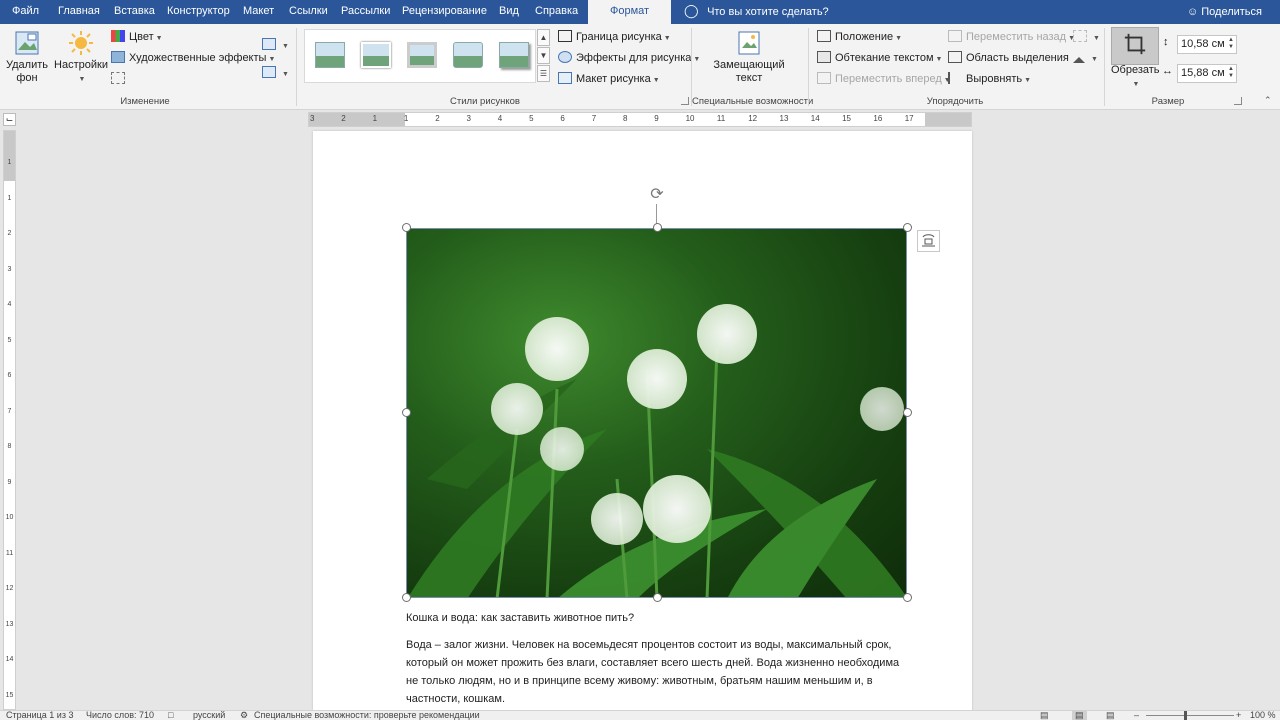  Describe the element at coordinates (1185, 715) in the screenshot. I see `zoom-slider-thumb` at that location.